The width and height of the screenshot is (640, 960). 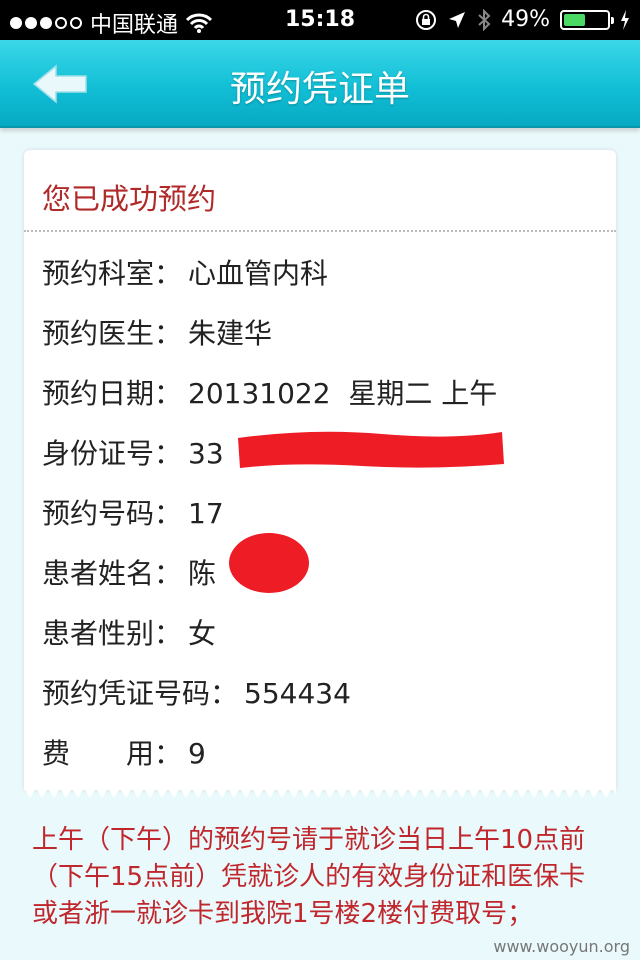 I want to click on row-label: 预约科室：, so click(x=112, y=273).